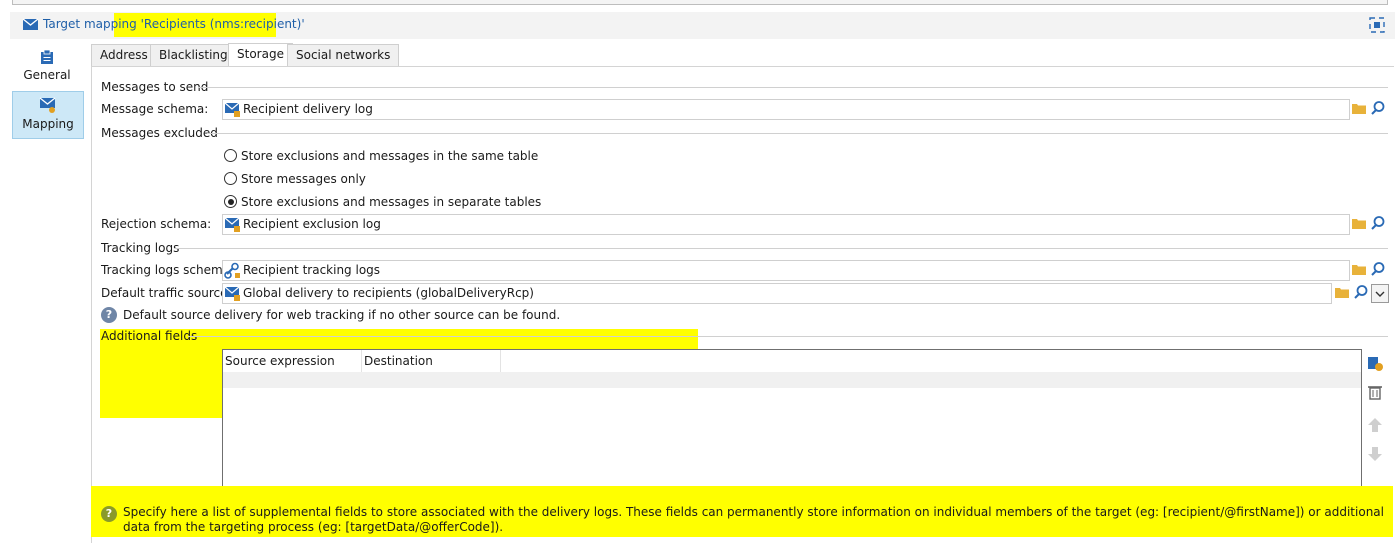  What do you see at coordinates (155, 87) in the screenshot?
I see `section-messages-to-send: Messages to send` at bounding box center [155, 87].